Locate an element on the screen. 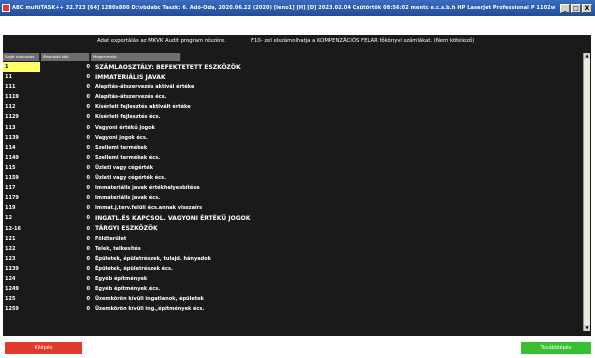  table-row: 1249 0 Egyéb építmények écs. is located at coordinates (293, 289).